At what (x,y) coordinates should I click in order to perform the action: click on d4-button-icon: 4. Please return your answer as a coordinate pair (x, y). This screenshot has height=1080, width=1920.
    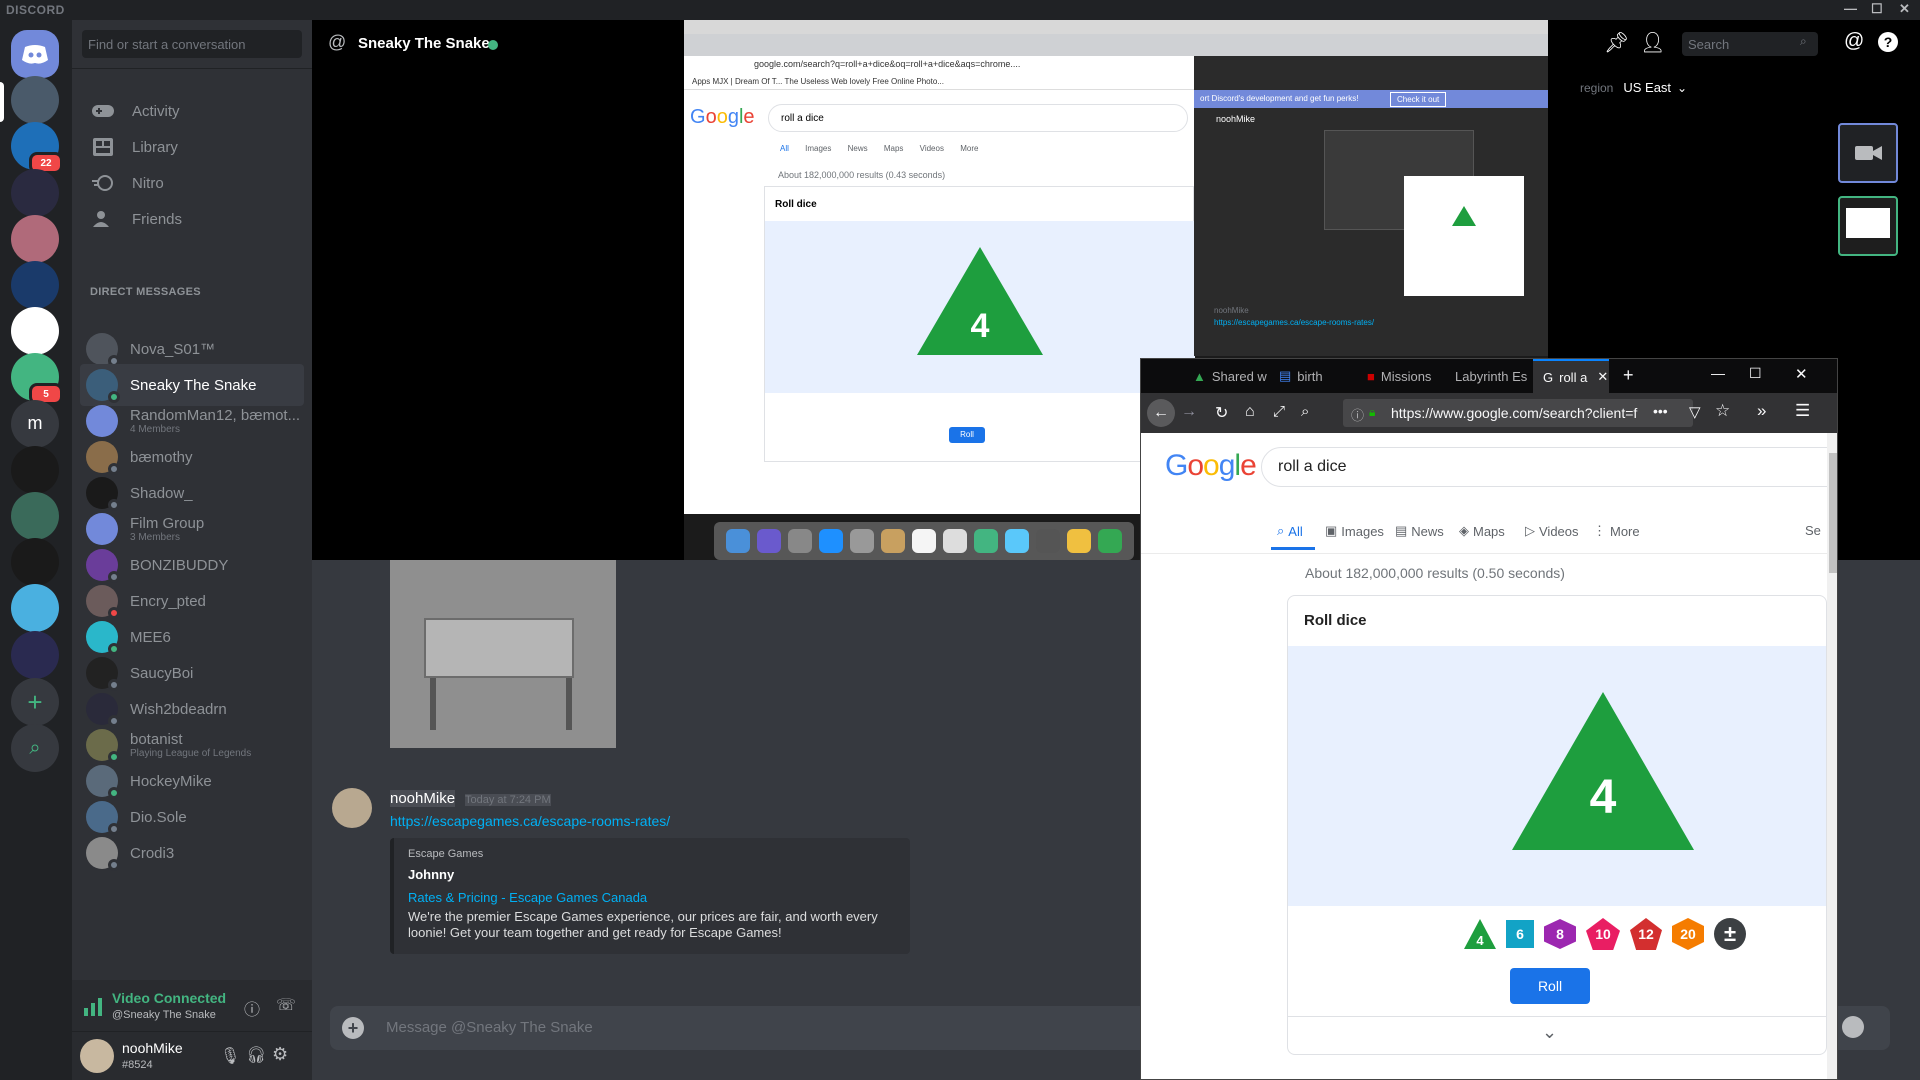
    Looking at the image, I should click on (1480, 934).